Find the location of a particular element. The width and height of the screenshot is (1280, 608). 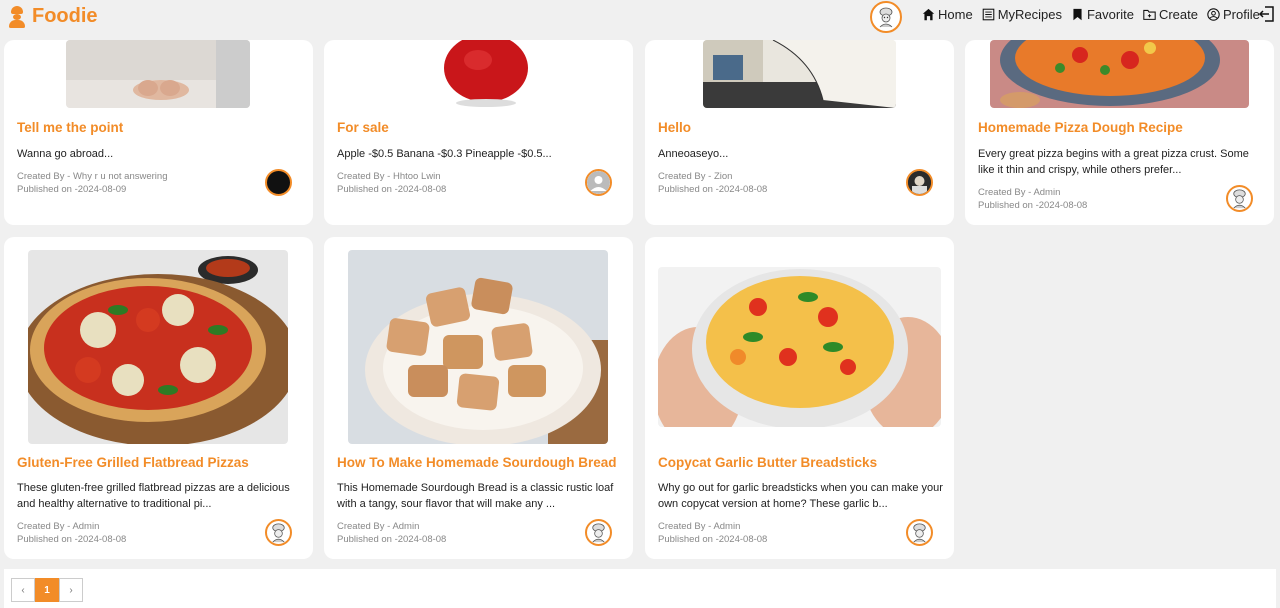

recipe-published-date: Published on -2024-08-09 is located at coordinates (72, 189).